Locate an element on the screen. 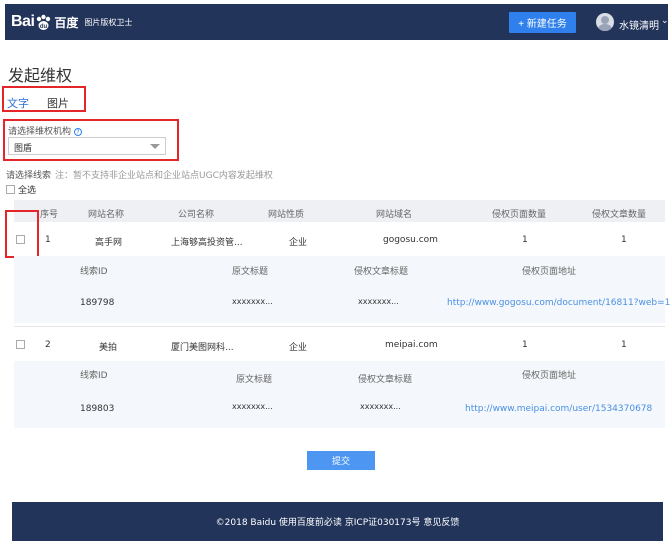 The image size is (672, 546). select-all-checkbox is located at coordinates (10, 189).